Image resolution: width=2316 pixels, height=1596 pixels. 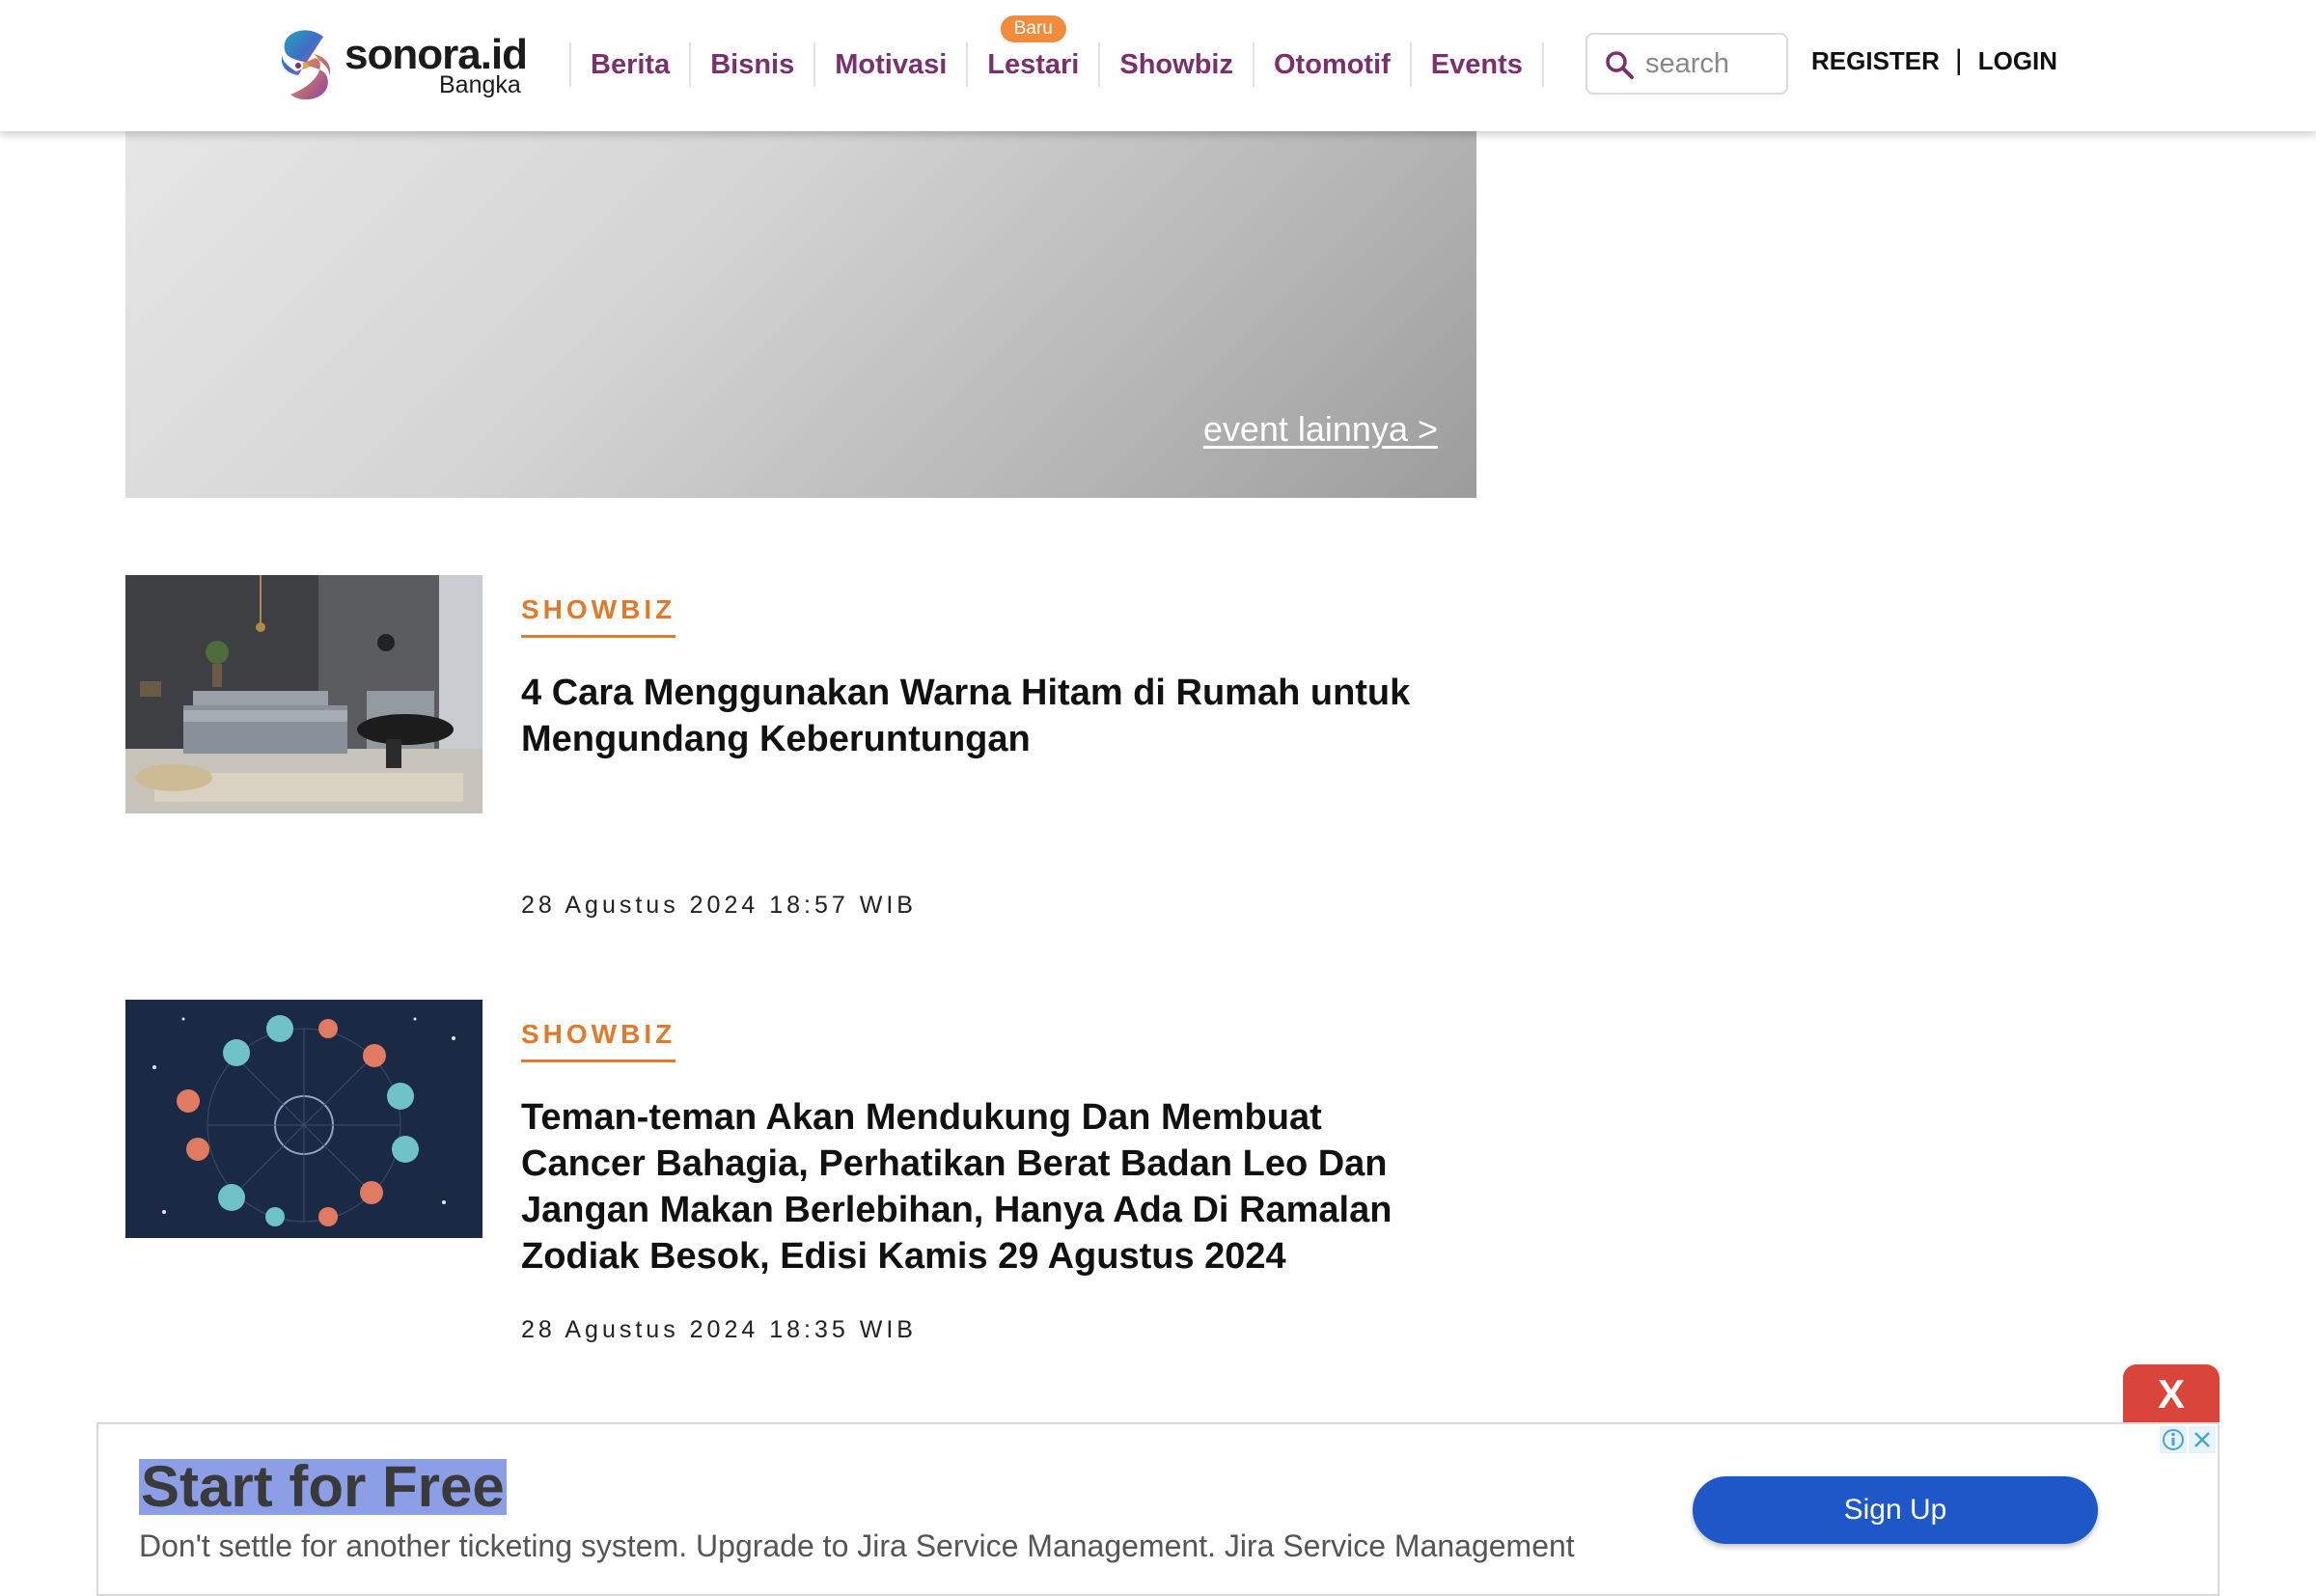 I want to click on nav-item-bisnis: Bisnis, so click(x=751, y=65).